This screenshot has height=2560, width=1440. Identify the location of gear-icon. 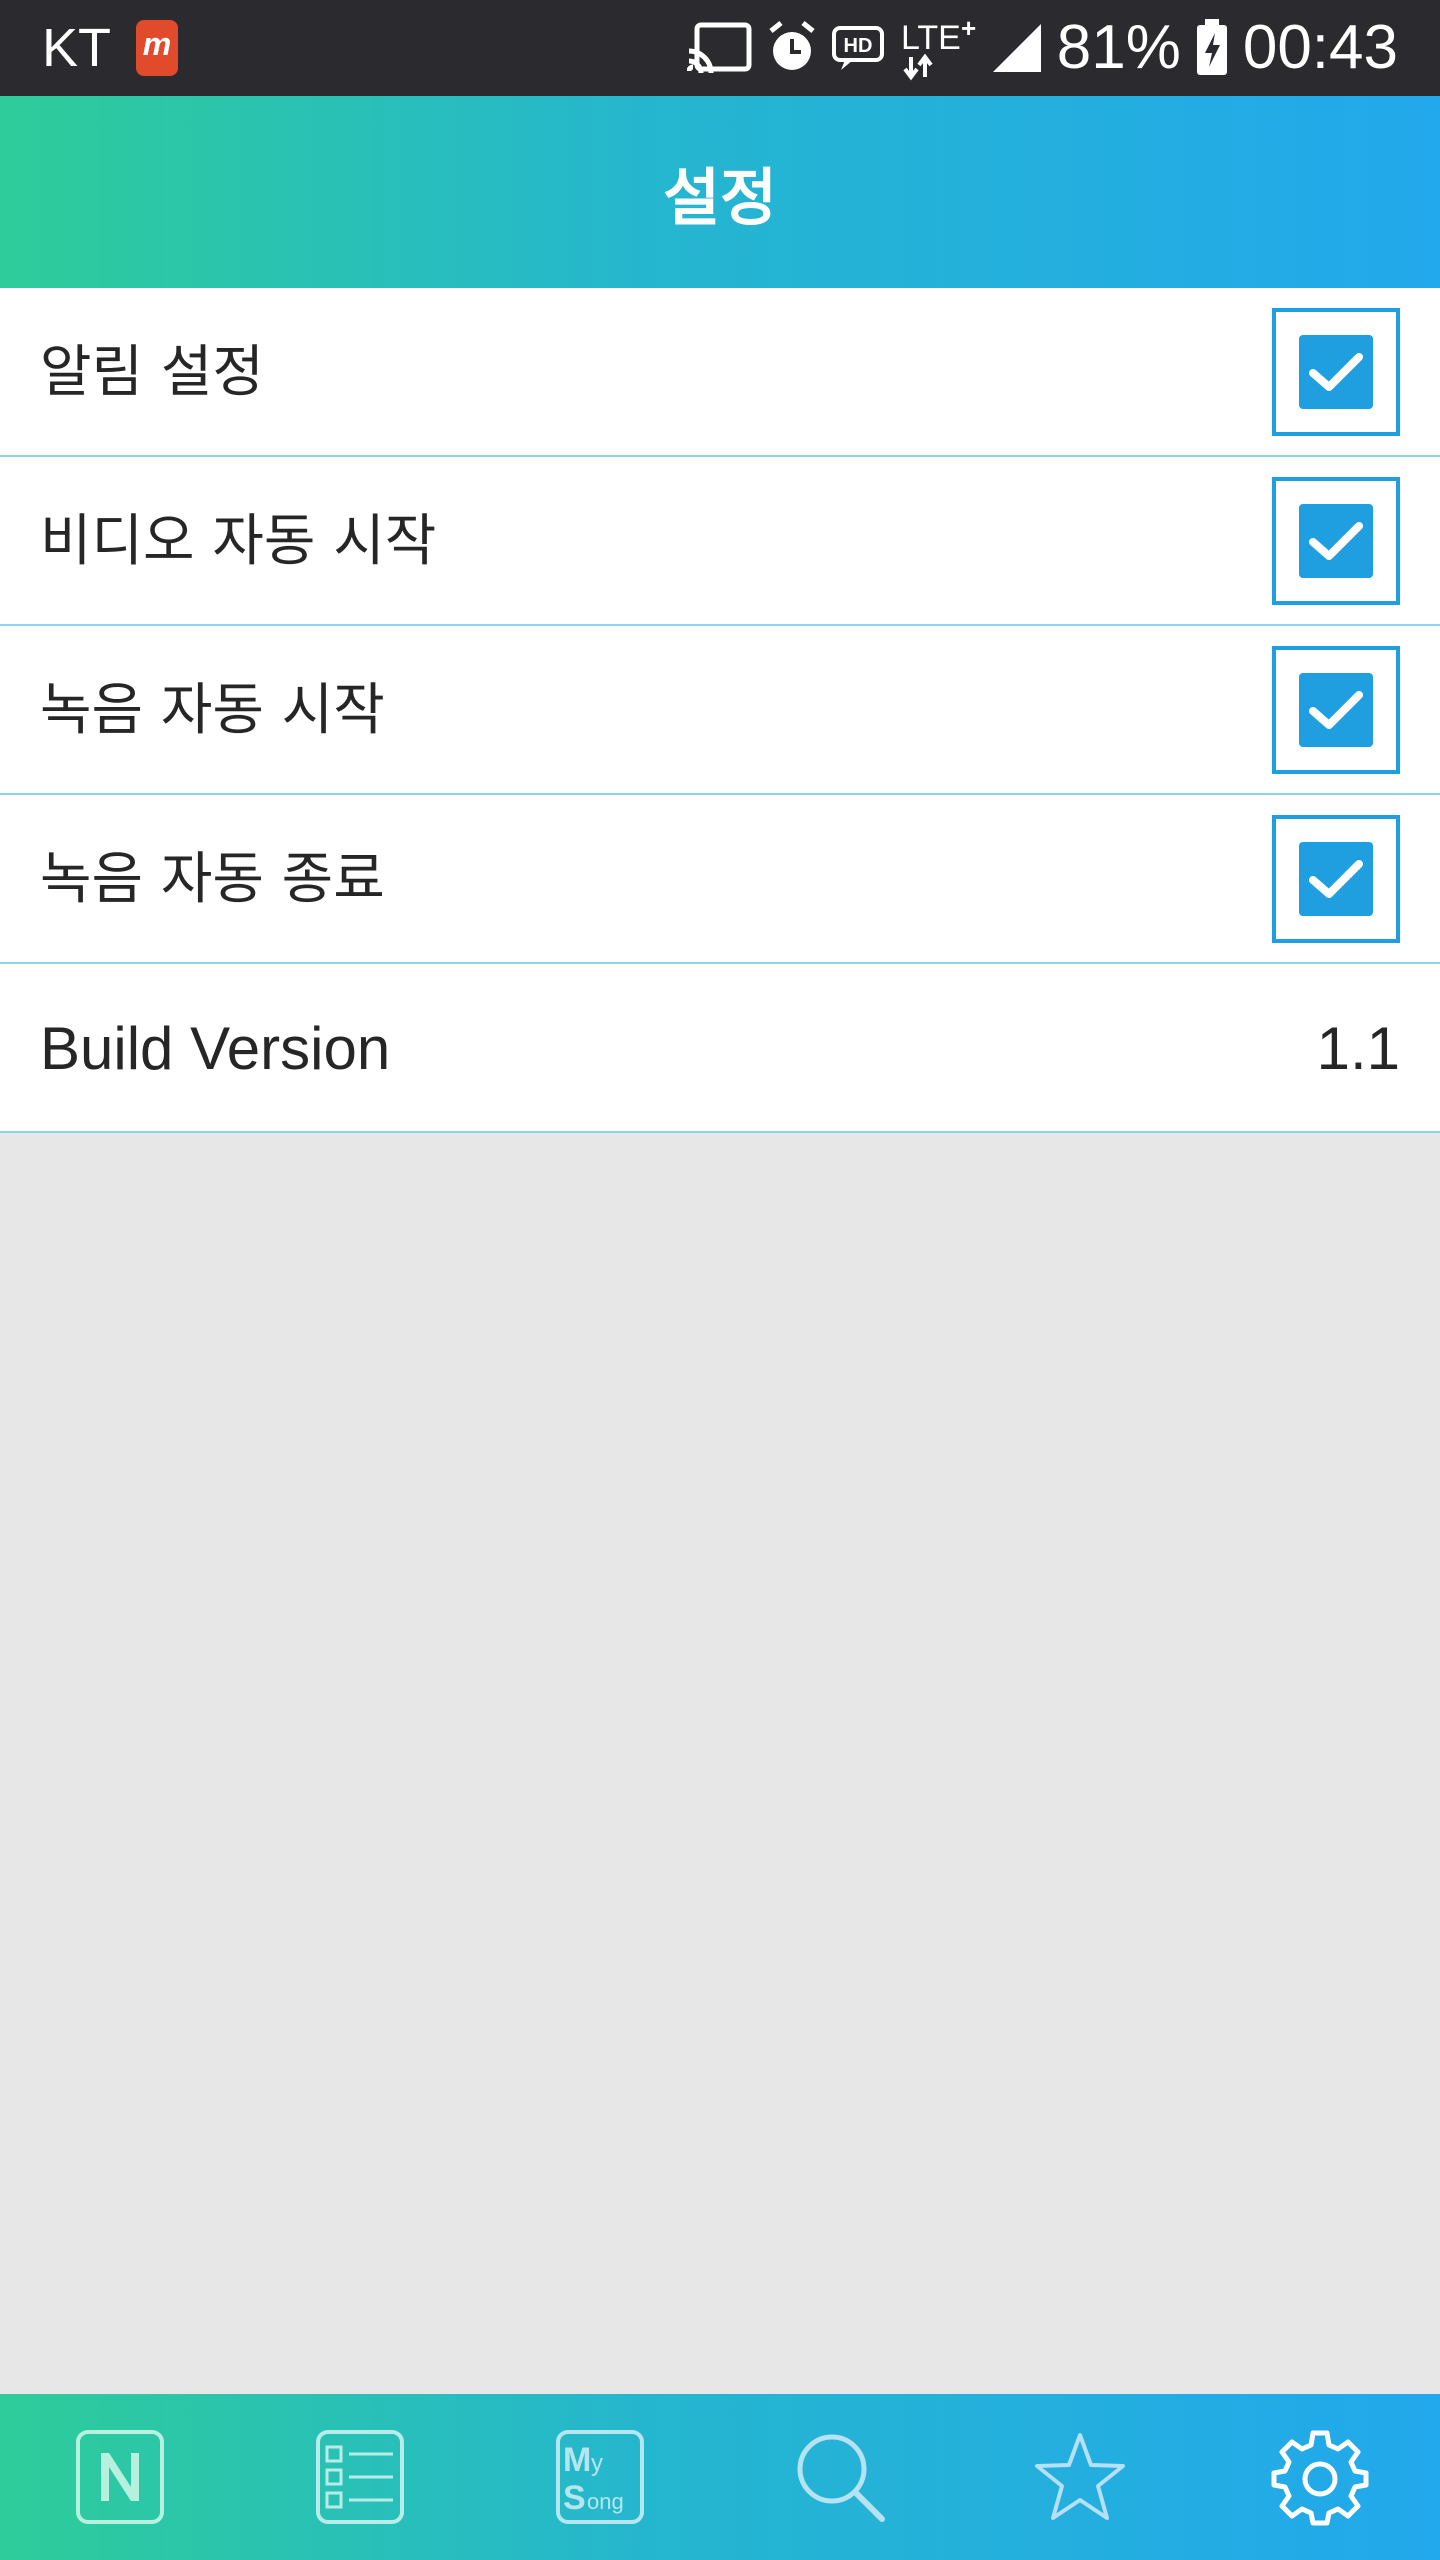
(1320, 2478).